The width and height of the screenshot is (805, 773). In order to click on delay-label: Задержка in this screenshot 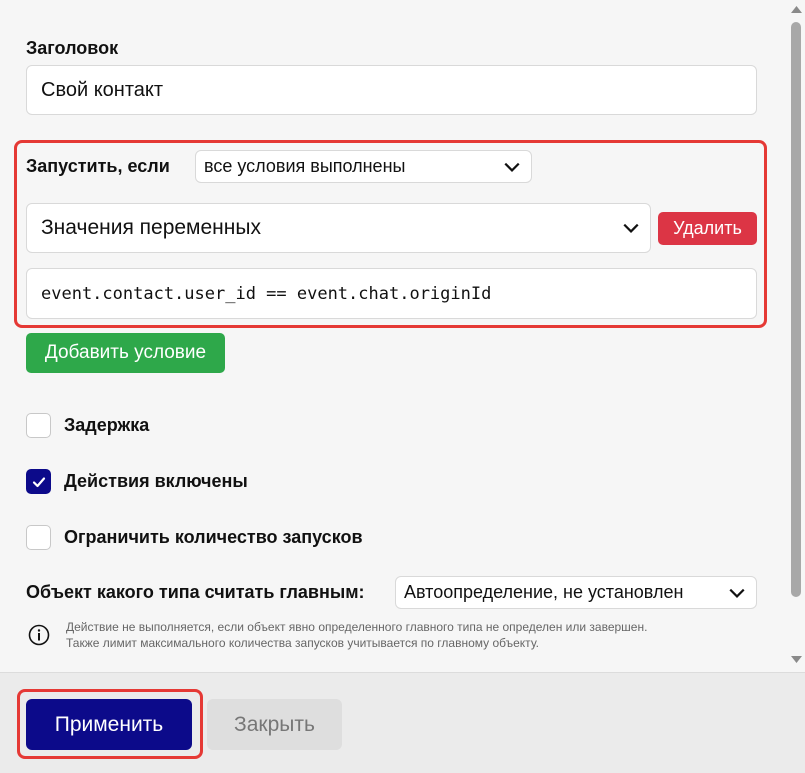, I will do `click(107, 425)`.